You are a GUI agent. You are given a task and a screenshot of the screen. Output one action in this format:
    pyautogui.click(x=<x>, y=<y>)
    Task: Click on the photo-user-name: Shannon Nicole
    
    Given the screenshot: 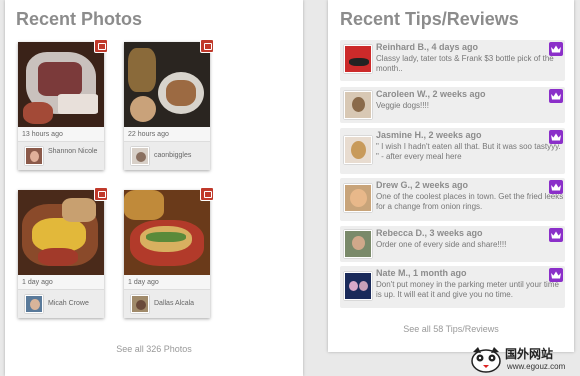 What is the action you would take?
    pyautogui.click(x=75, y=152)
    